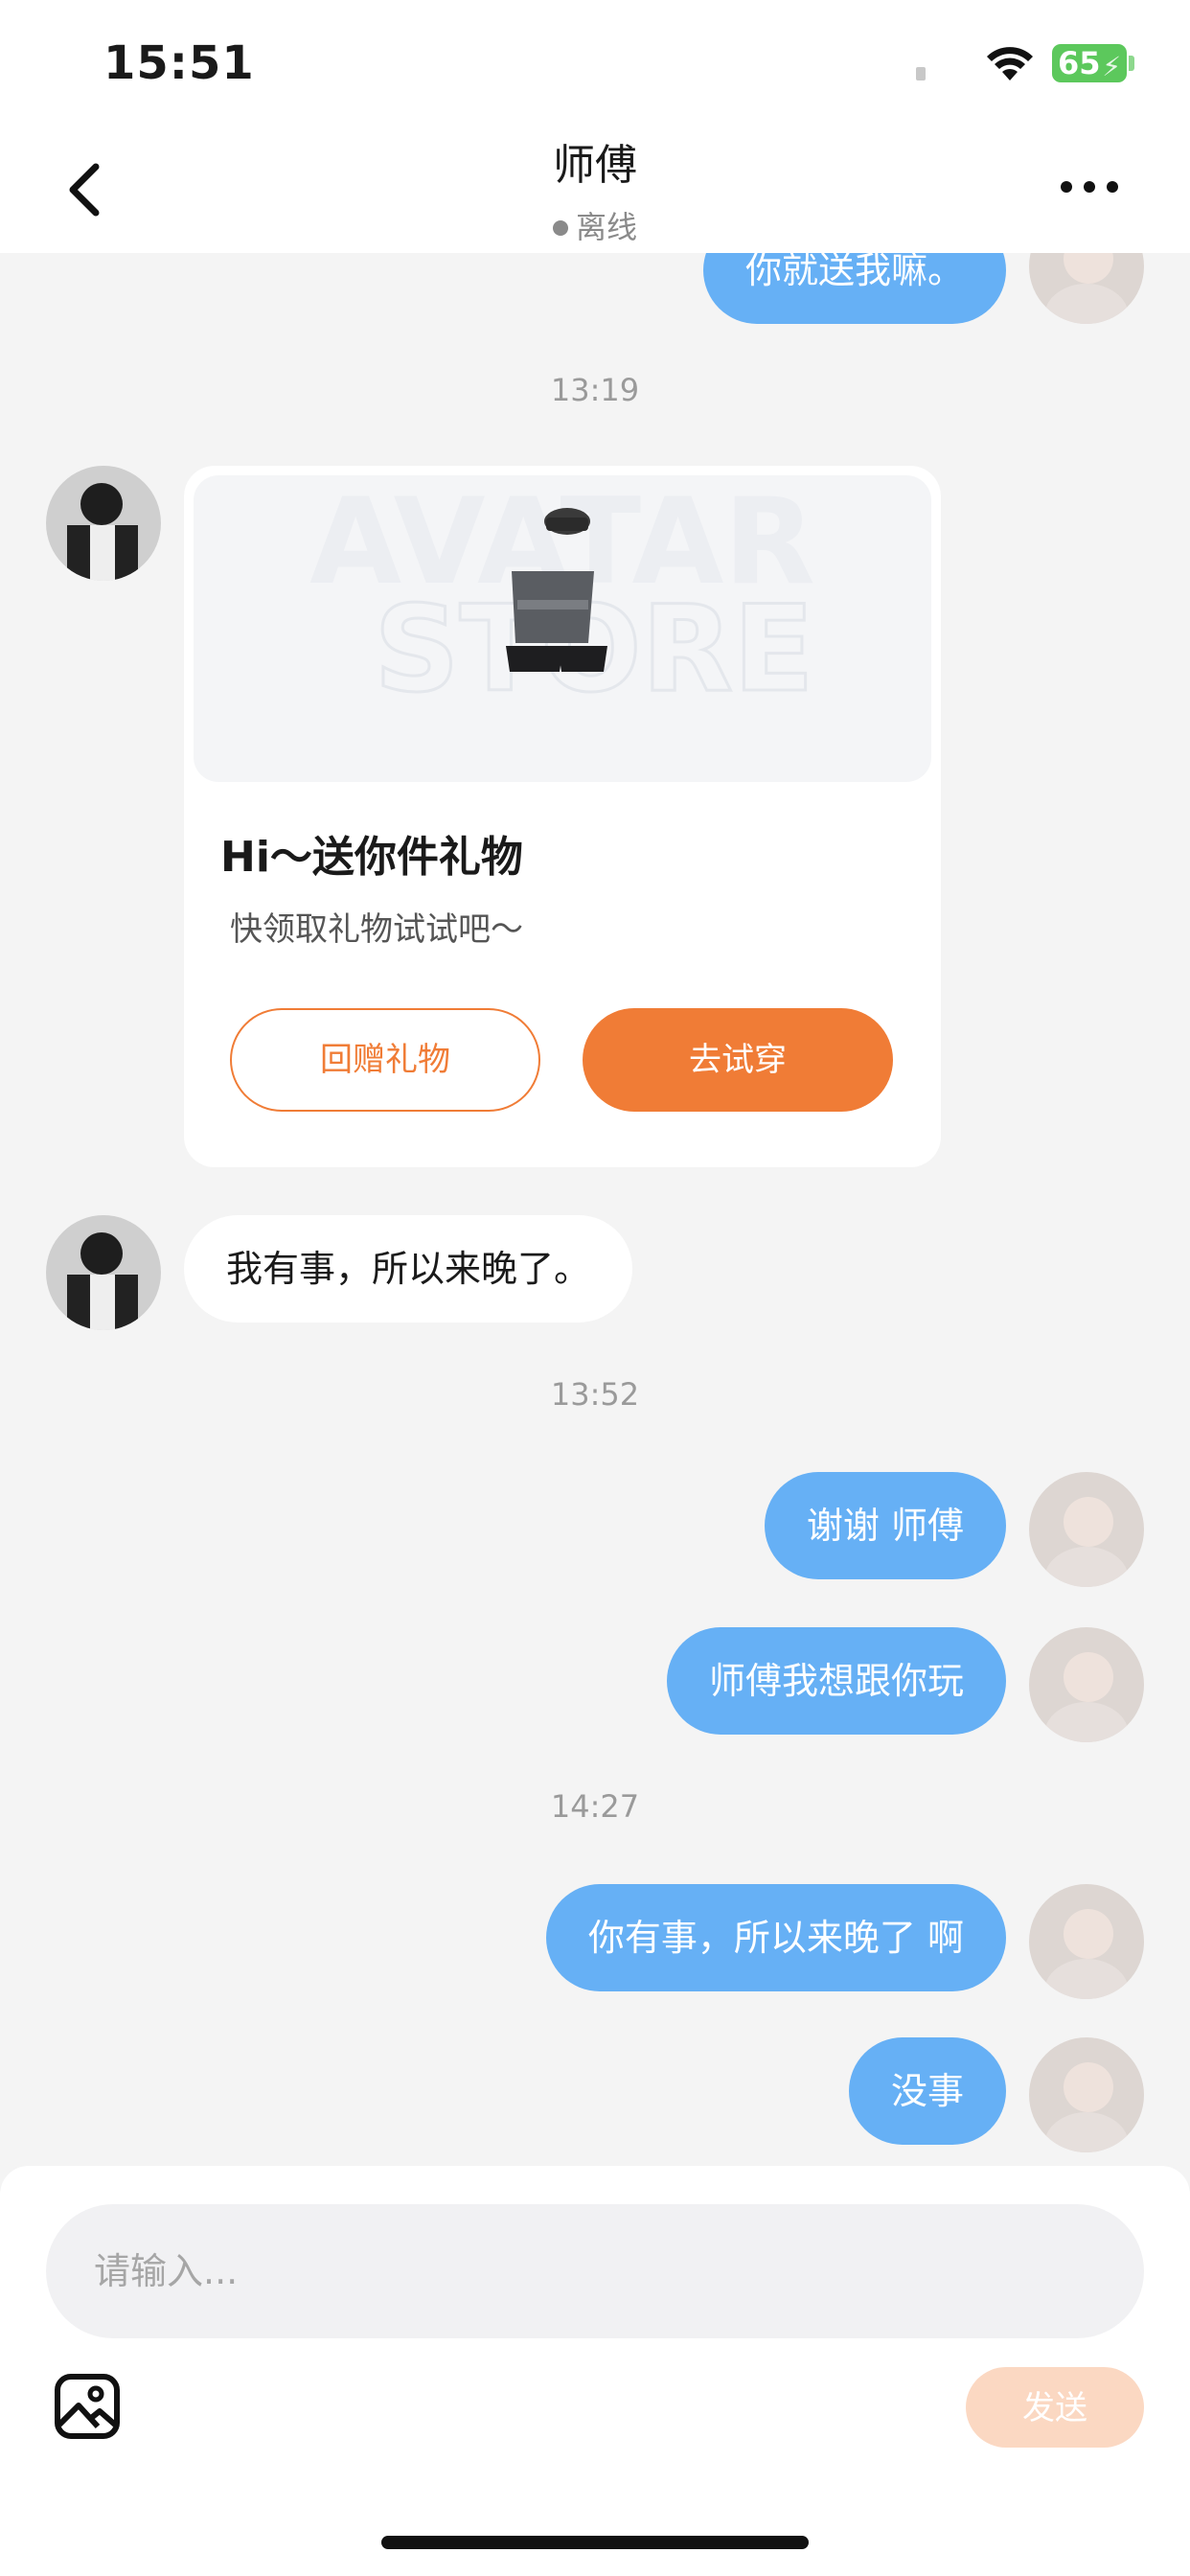 This screenshot has width=1190, height=2576. Describe the element at coordinates (372, 857) in the screenshot. I see `gift-title: Hi～送你件礼物` at that location.